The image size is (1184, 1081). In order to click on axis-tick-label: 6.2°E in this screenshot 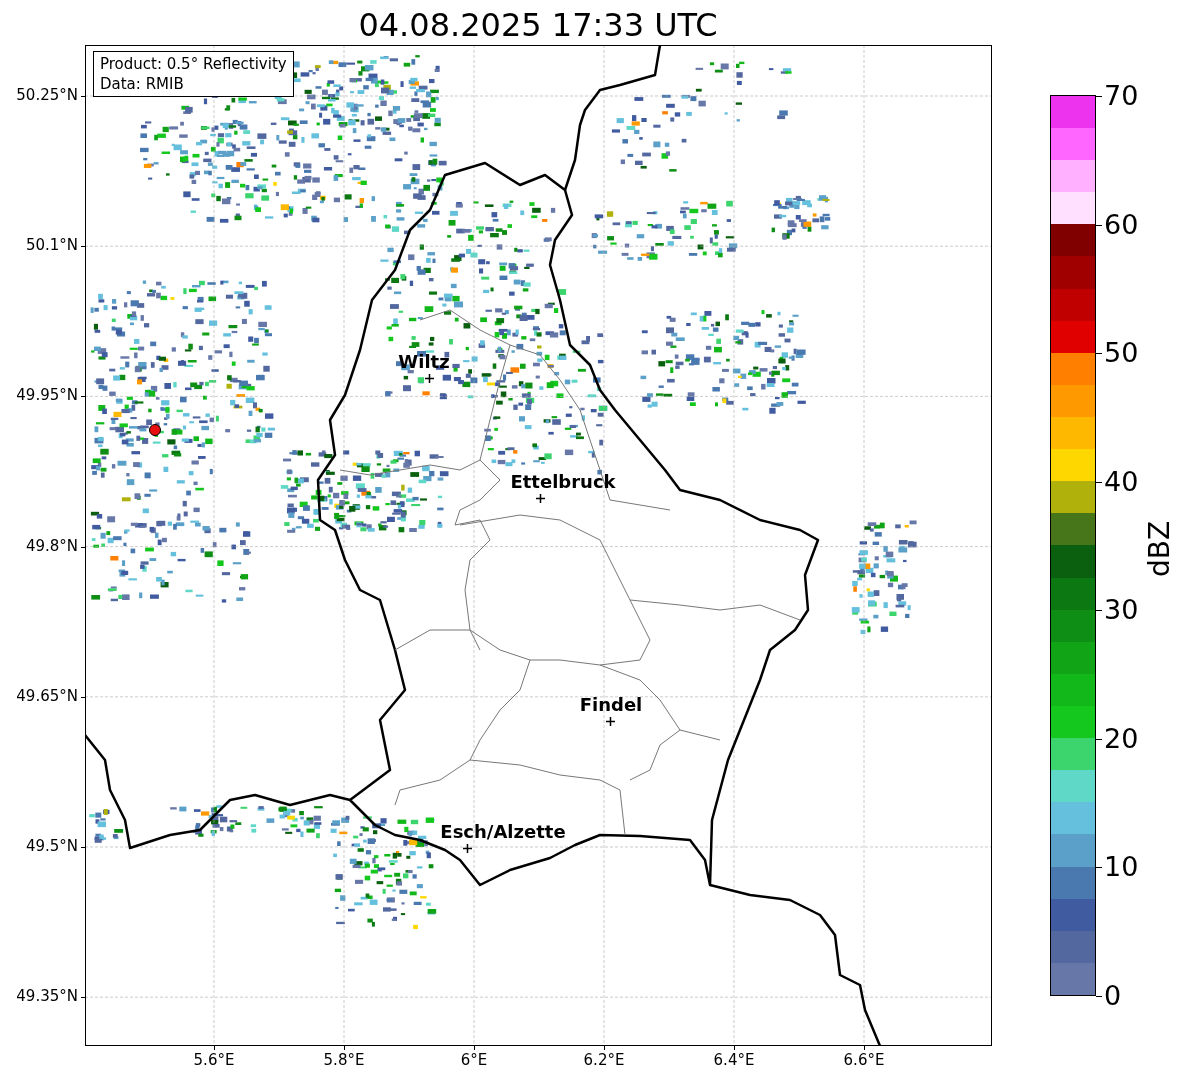, I will do `click(604, 1060)`.